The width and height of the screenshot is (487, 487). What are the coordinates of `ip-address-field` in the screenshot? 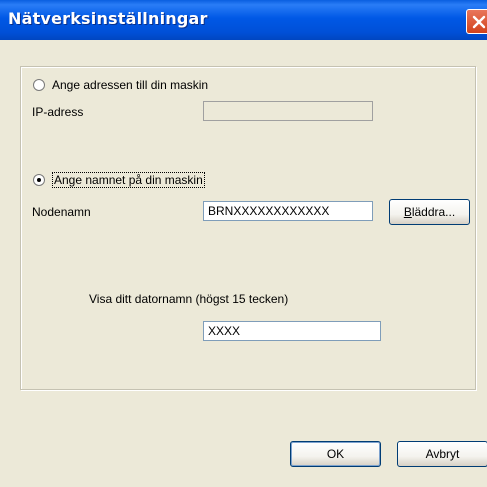 It's located at (288, 111).